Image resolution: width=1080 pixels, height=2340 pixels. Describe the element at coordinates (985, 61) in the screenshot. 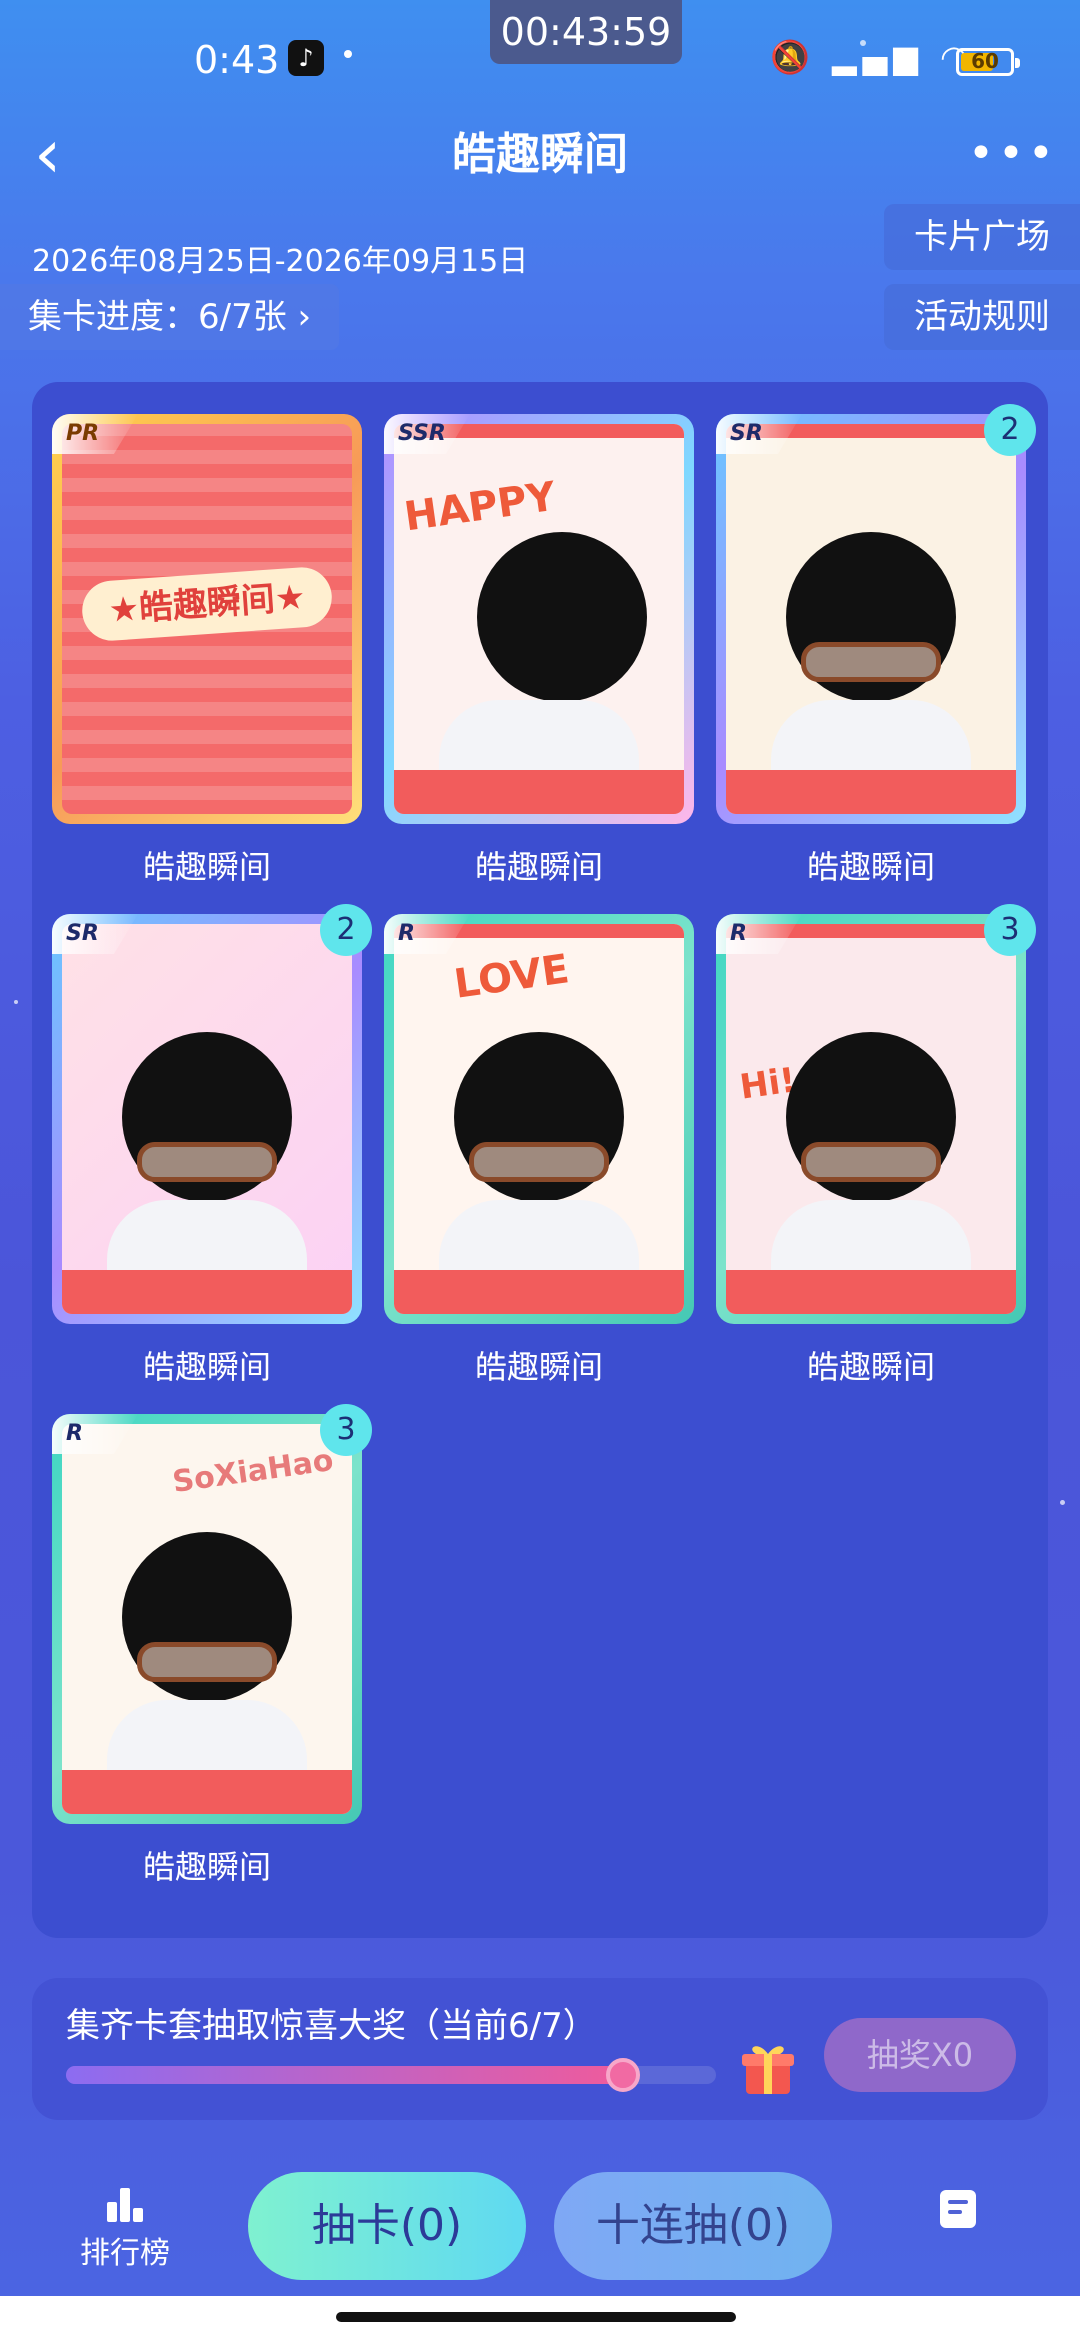

I see `battery-level: 60` at that location.